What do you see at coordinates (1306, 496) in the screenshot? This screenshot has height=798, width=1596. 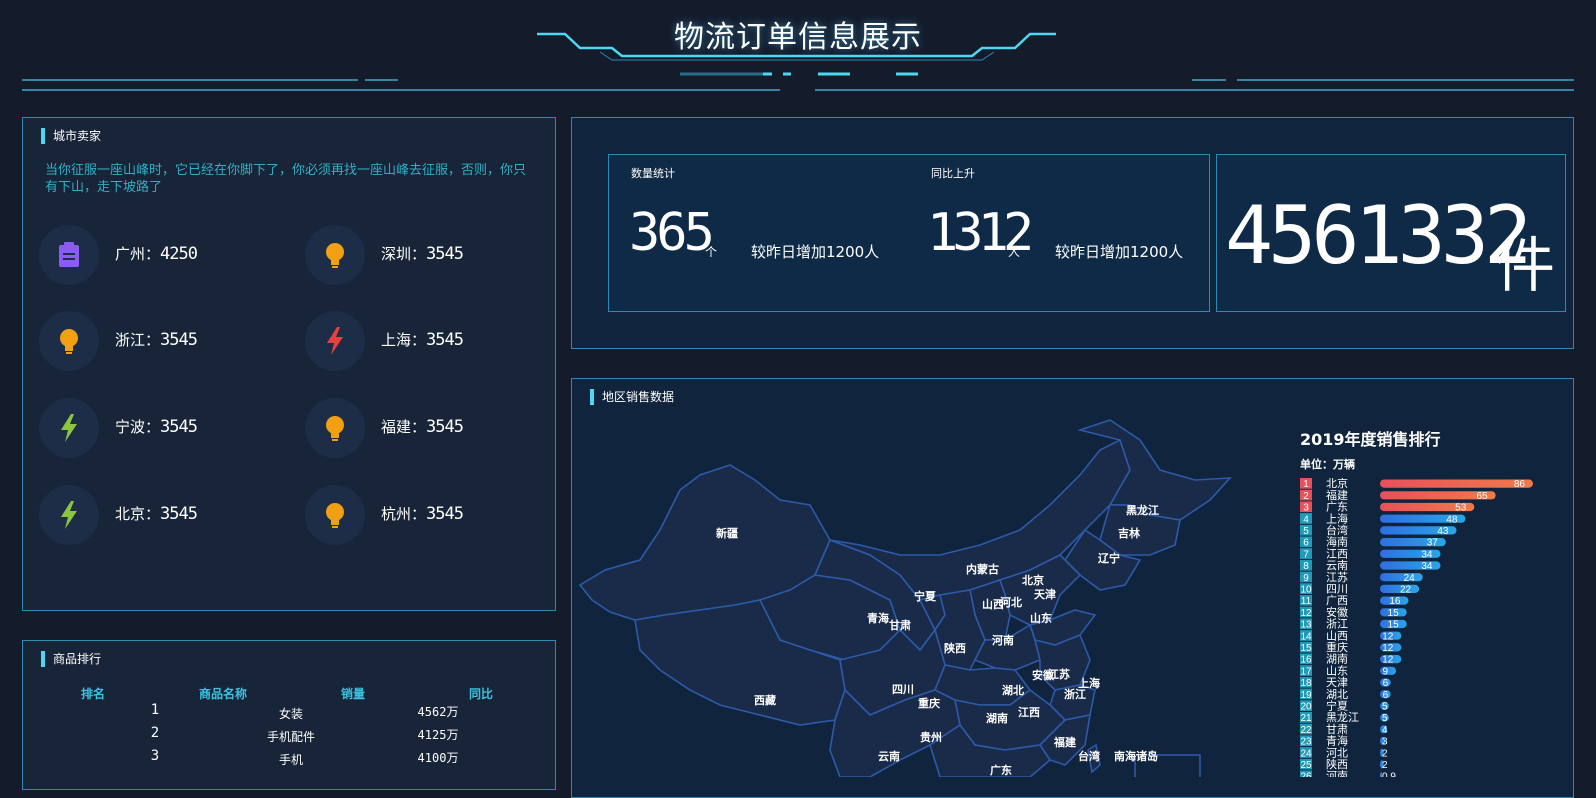 I see `rank-number: 2` at bounding box center [1306, 496].